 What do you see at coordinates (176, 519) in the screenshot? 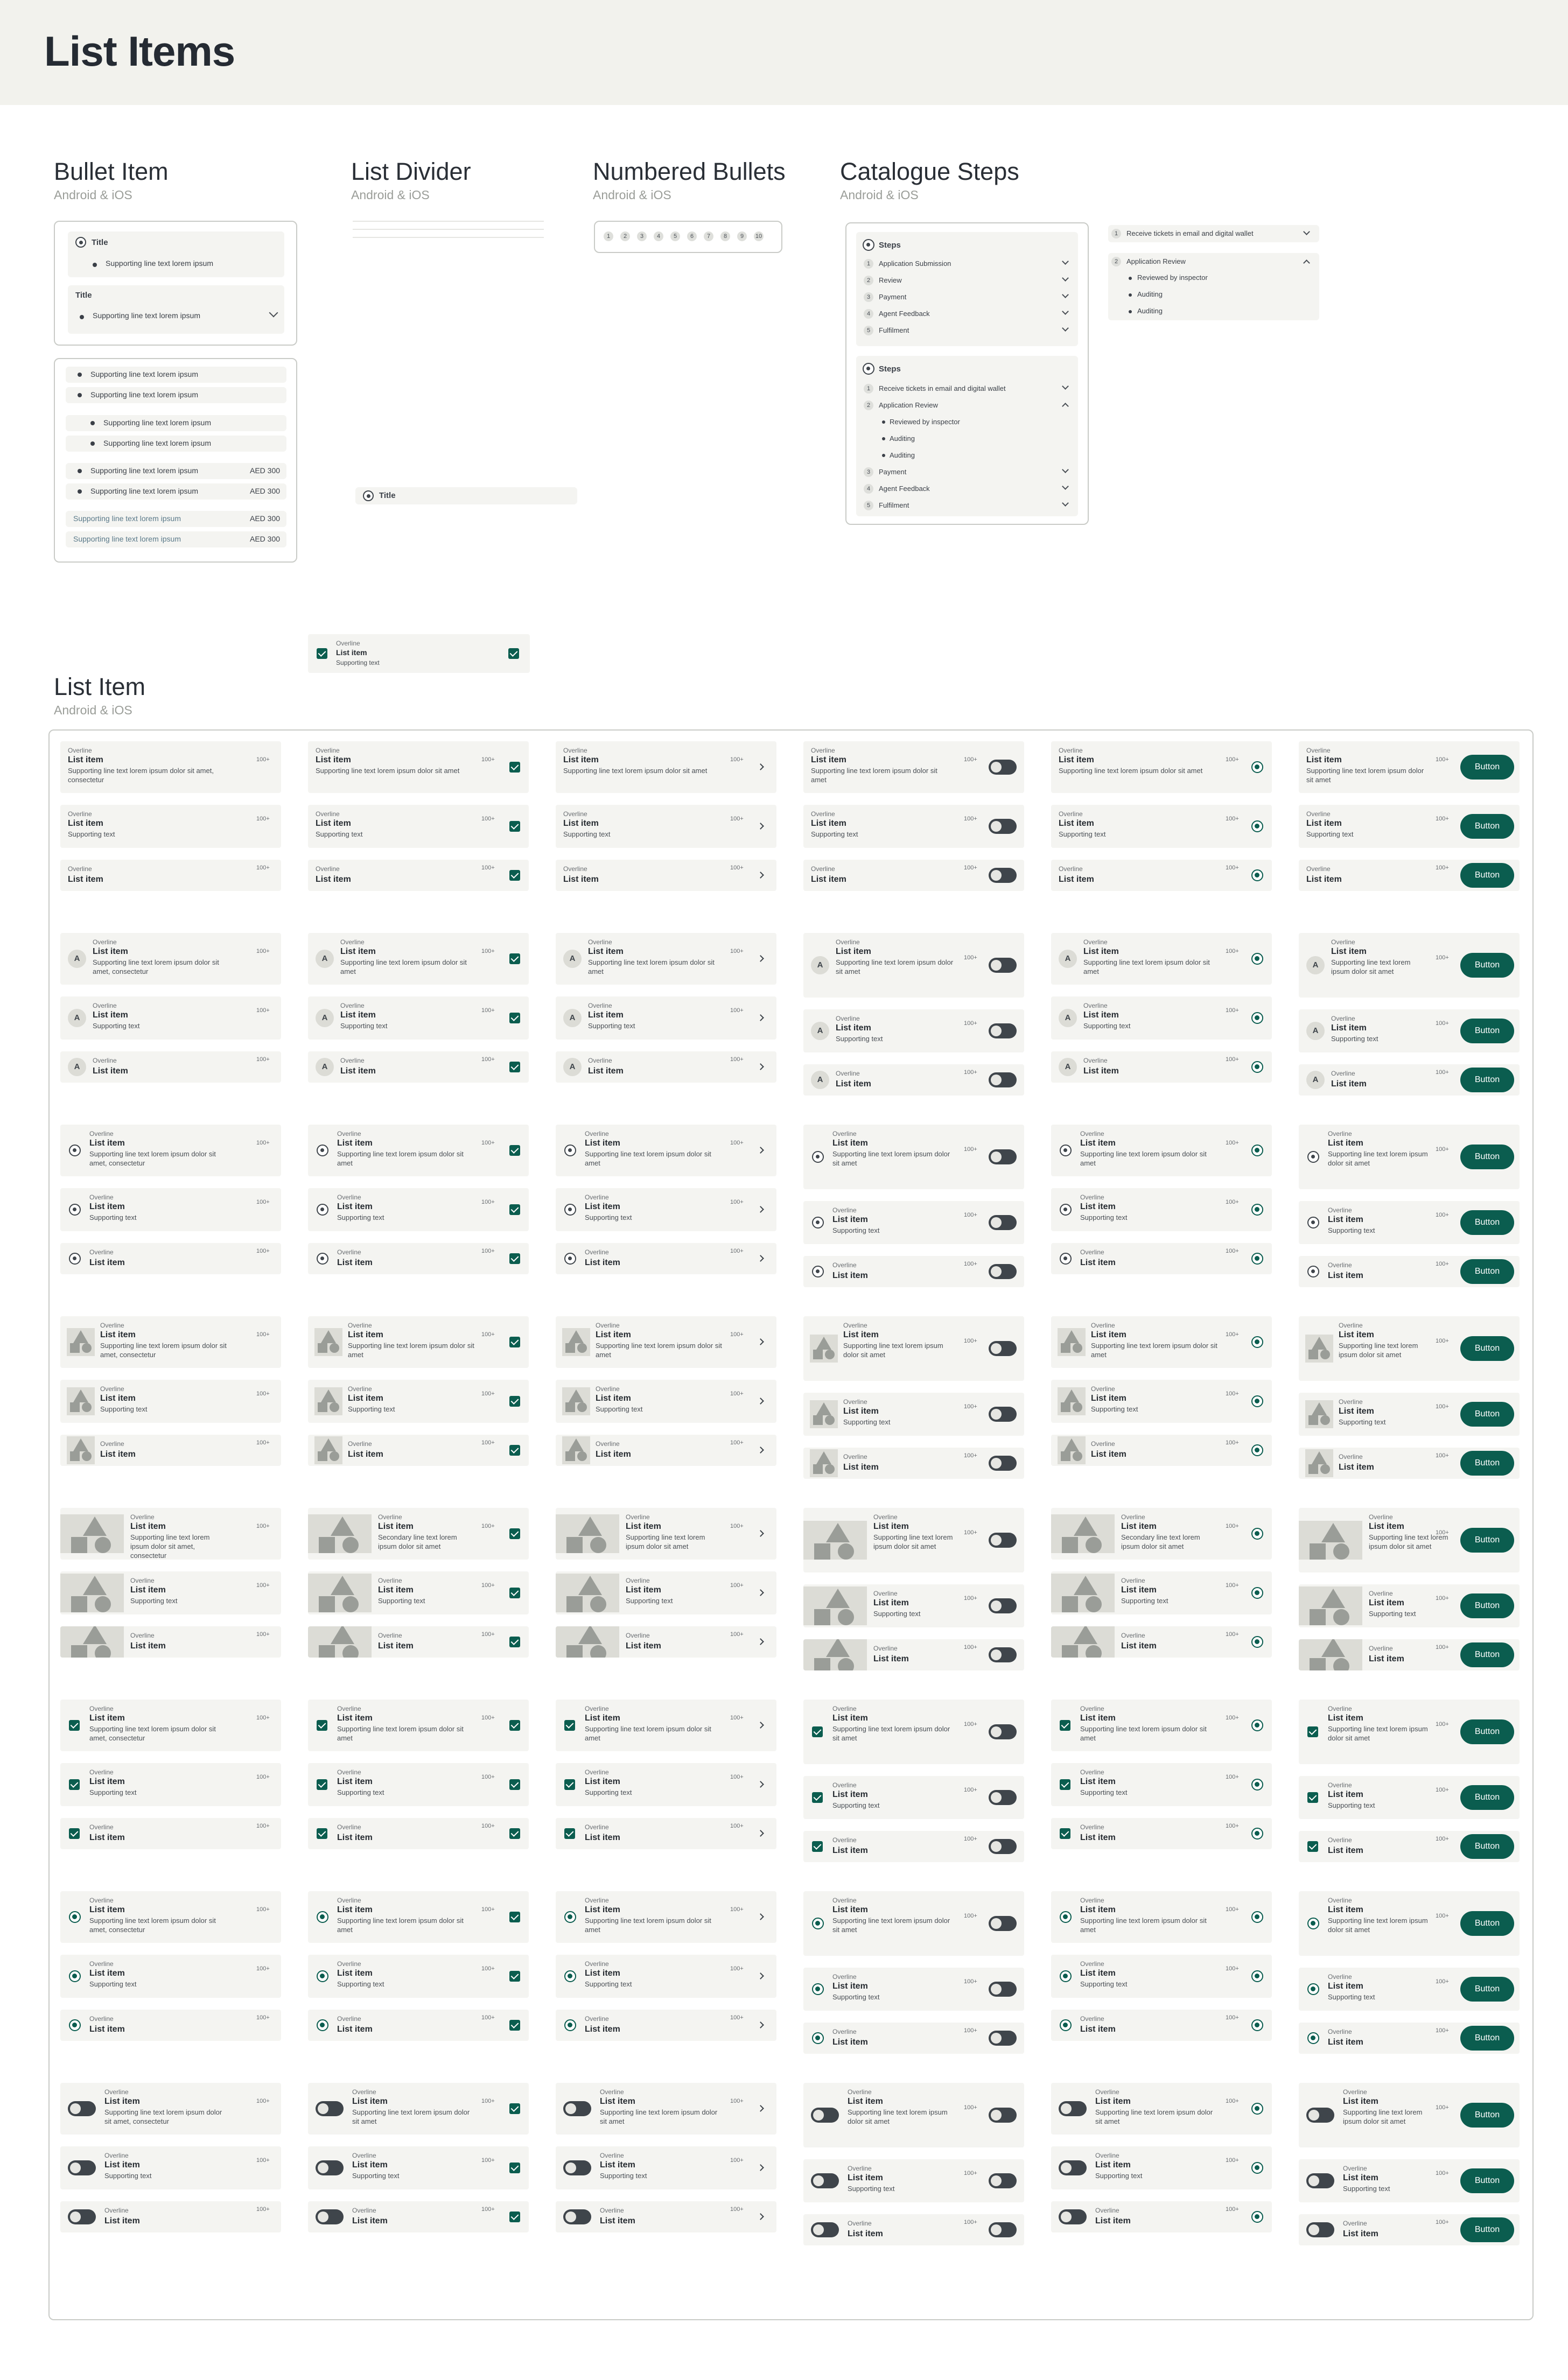
I see `bullet-row-price-plain: Supporting line text lorem ipsum AED 300` at bounding box center [176, 519].